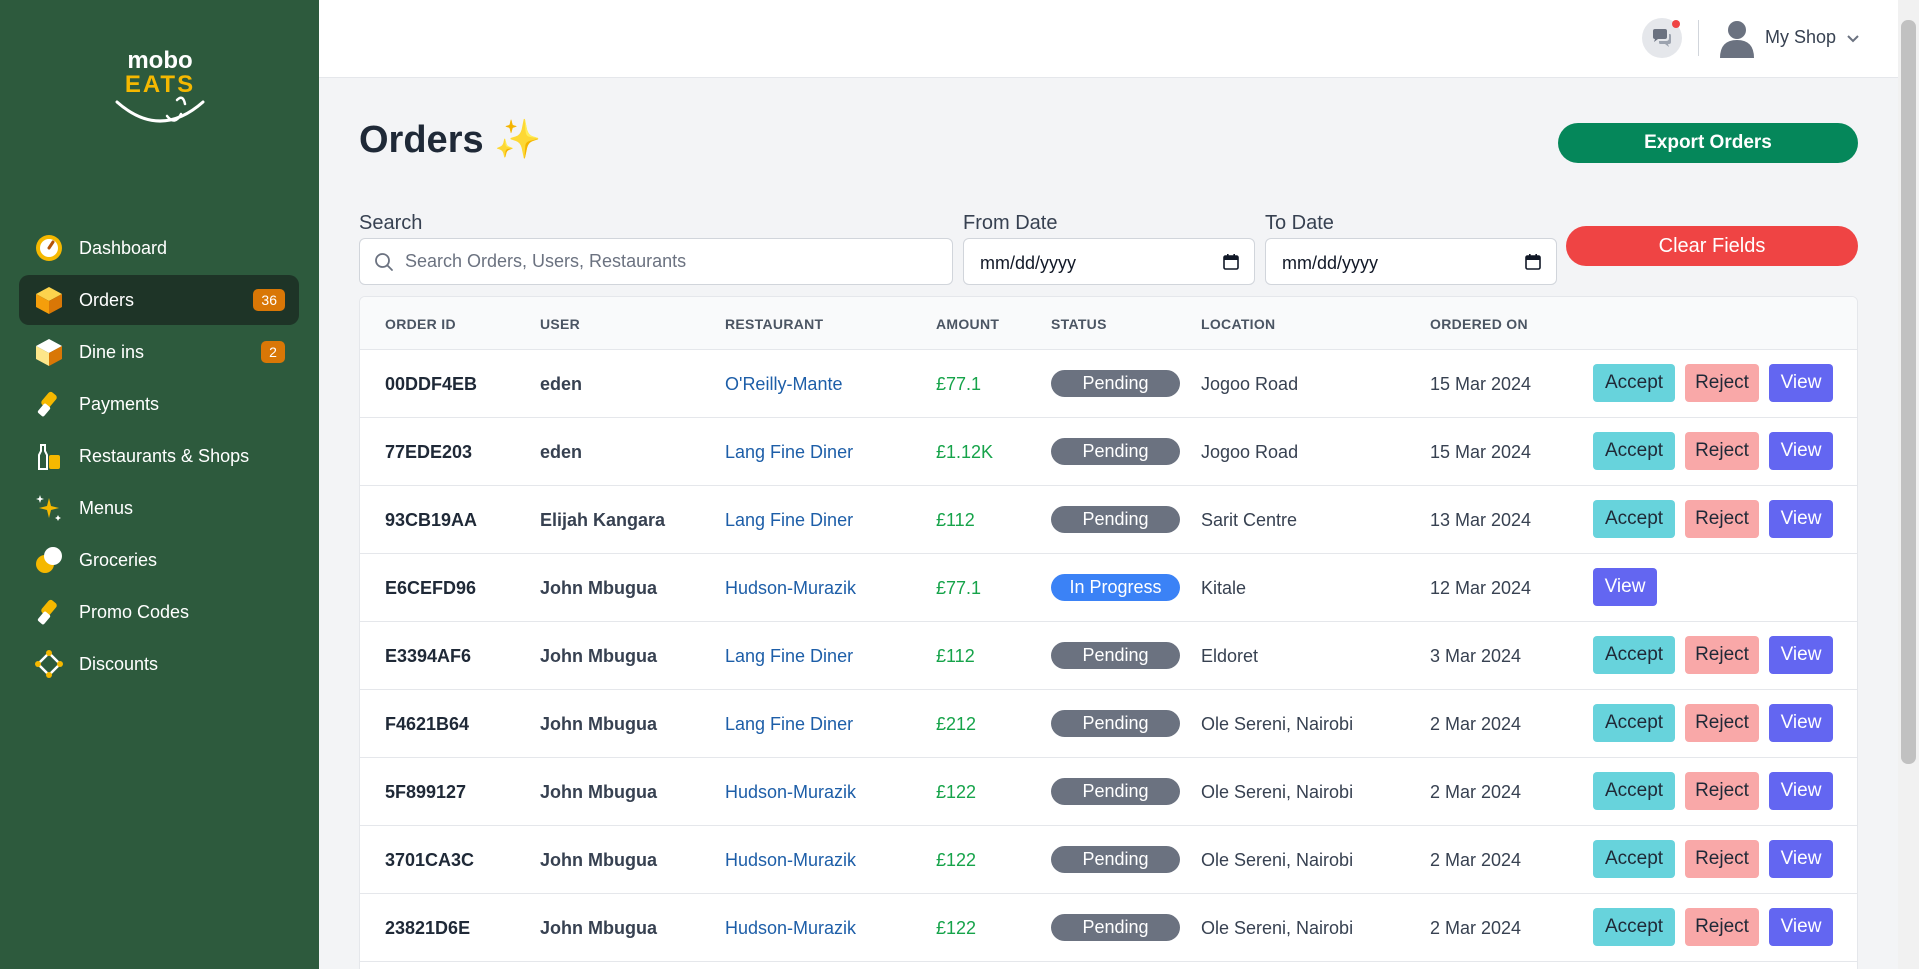 The image size is (1919, 969). I want to click on sidebar-item-label: Dashboard, so click(123, 247).